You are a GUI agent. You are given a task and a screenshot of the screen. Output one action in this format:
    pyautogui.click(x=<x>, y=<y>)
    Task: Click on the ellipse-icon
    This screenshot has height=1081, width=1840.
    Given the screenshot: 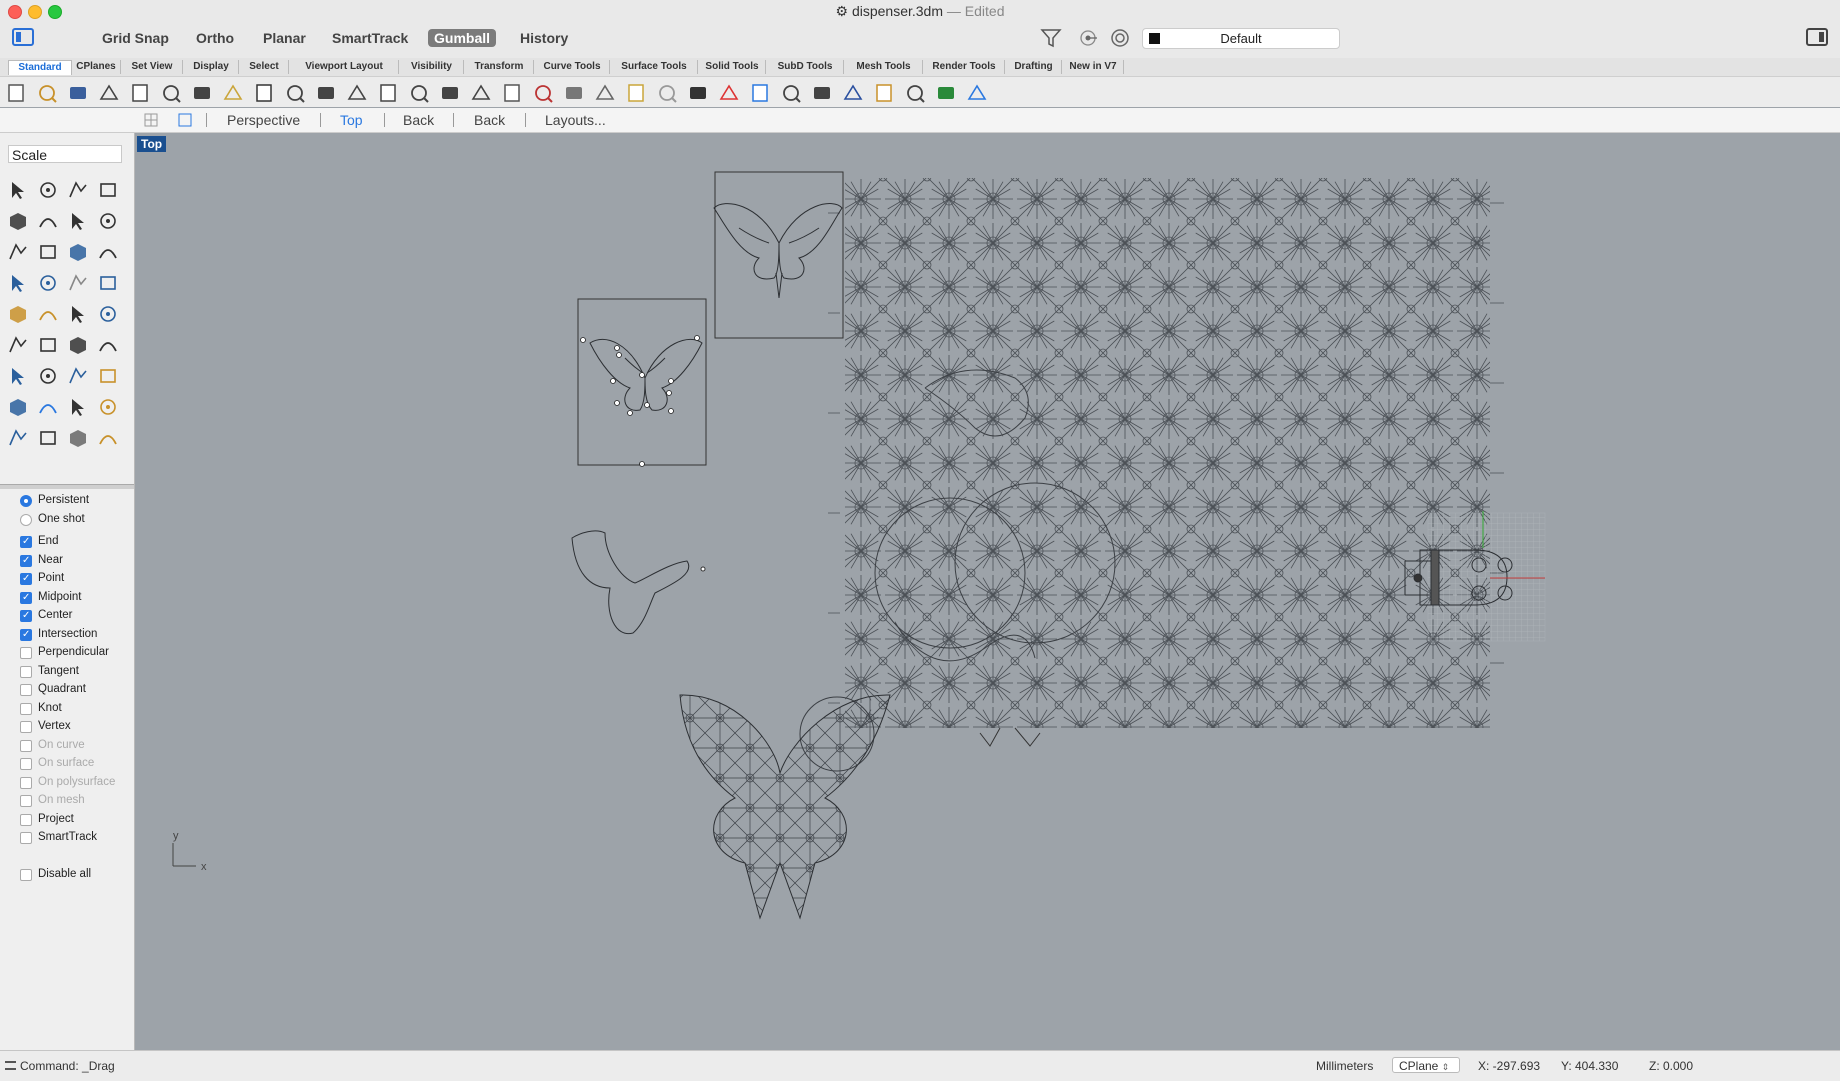 What is the action you would take?
    pyautogui.click(x=48, y=221)
    